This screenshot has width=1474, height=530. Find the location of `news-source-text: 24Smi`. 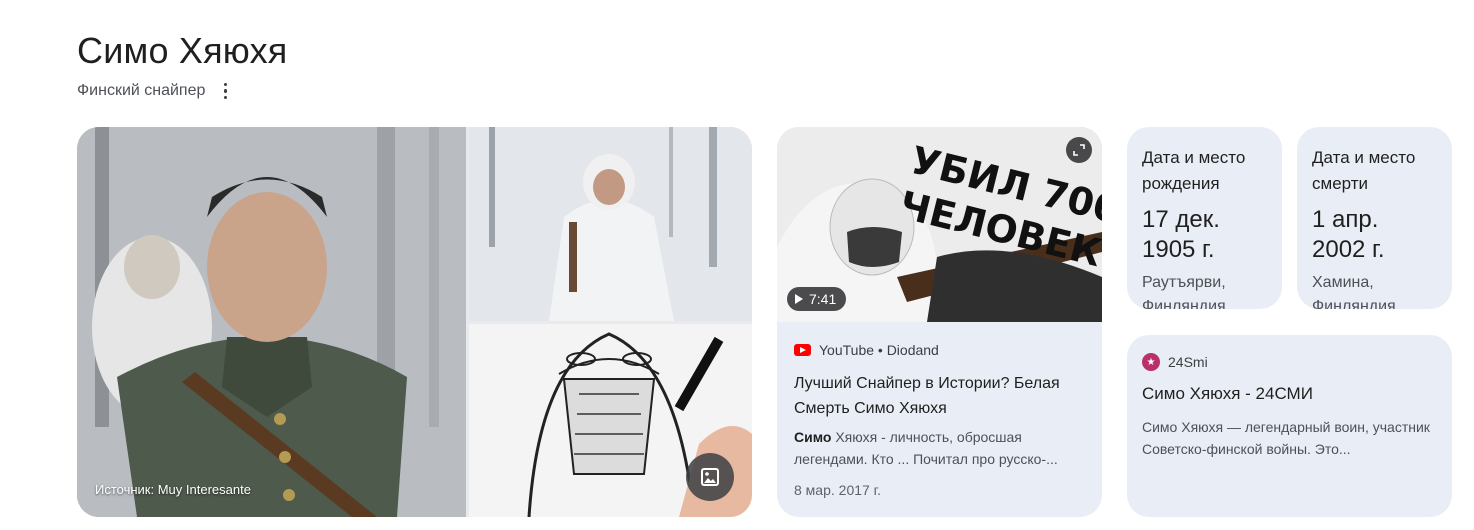

news-source-text: 24Smi is located at coordinates (1188, 362).